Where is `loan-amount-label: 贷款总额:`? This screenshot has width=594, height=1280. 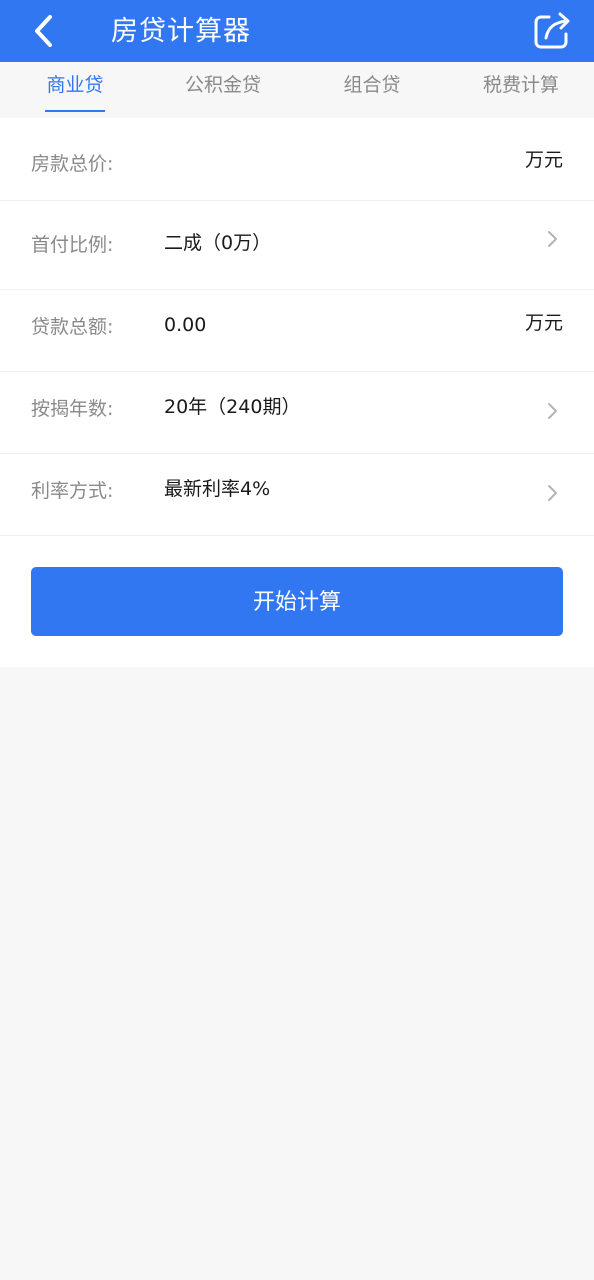
loan-amount-label: 贷款总额: is located at coordinates (72, 327).